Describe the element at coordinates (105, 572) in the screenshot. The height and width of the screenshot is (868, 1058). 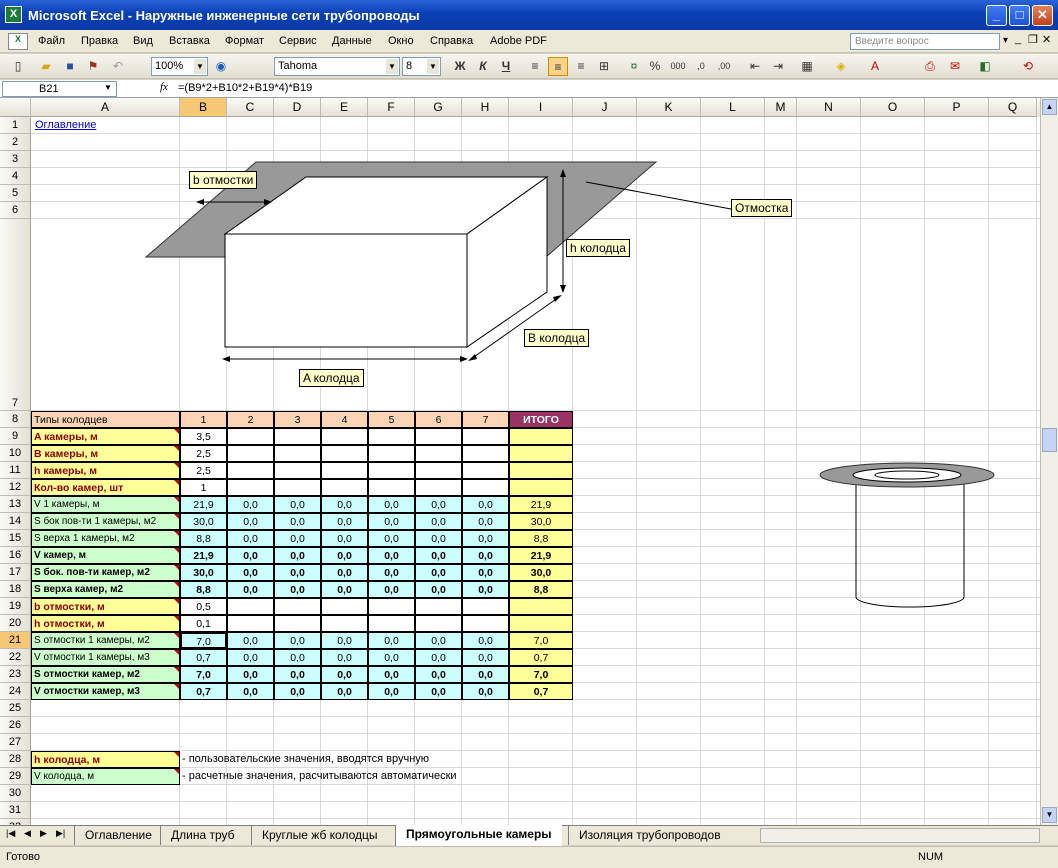
I see `calc-label: S бок. пов-ти камер, м2` at that location.